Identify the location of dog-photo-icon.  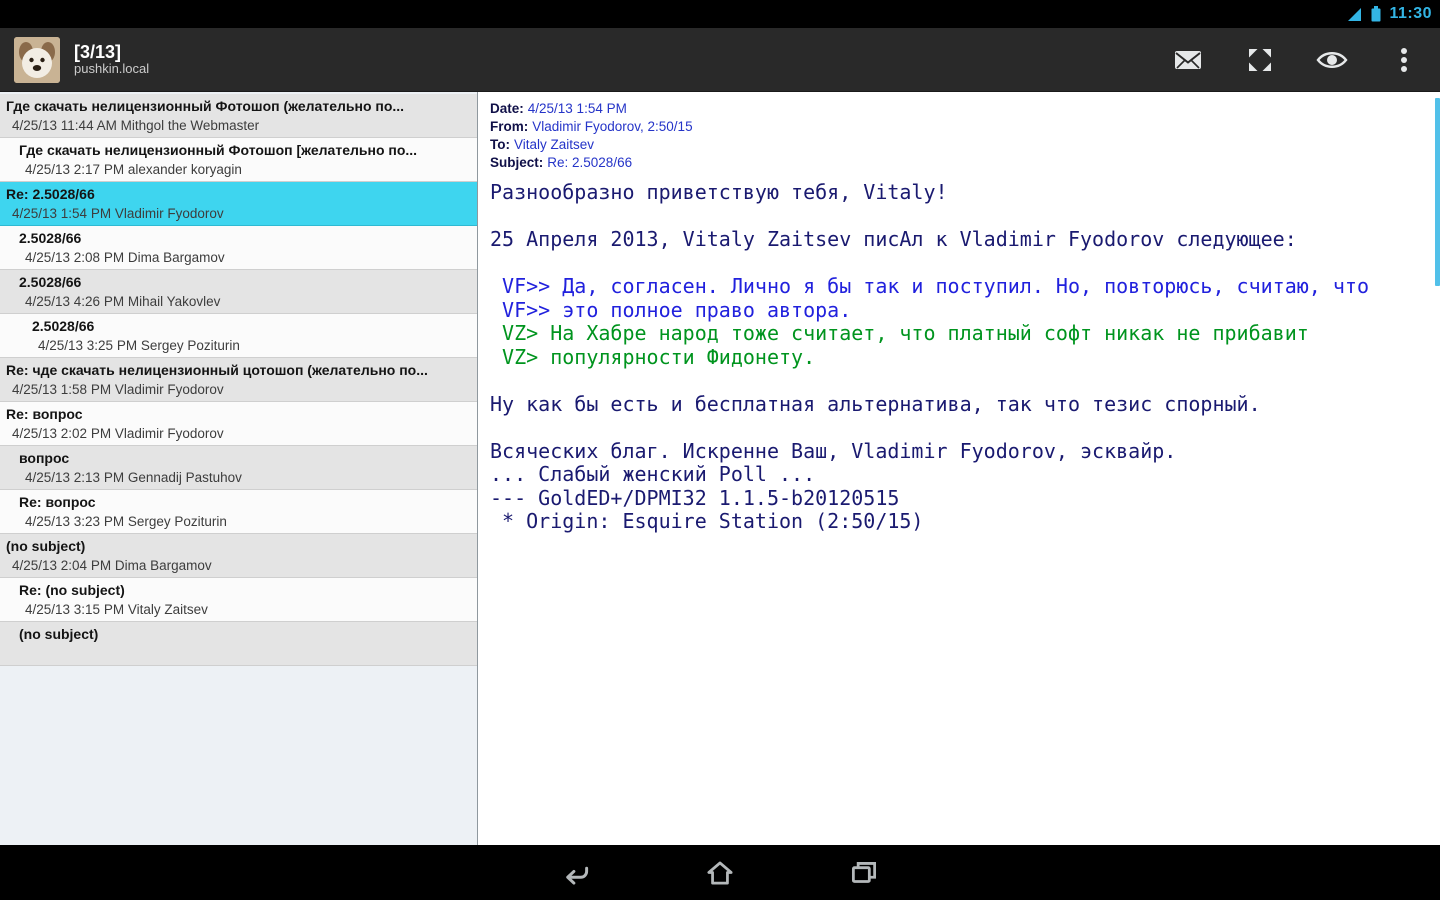
(37, 59).